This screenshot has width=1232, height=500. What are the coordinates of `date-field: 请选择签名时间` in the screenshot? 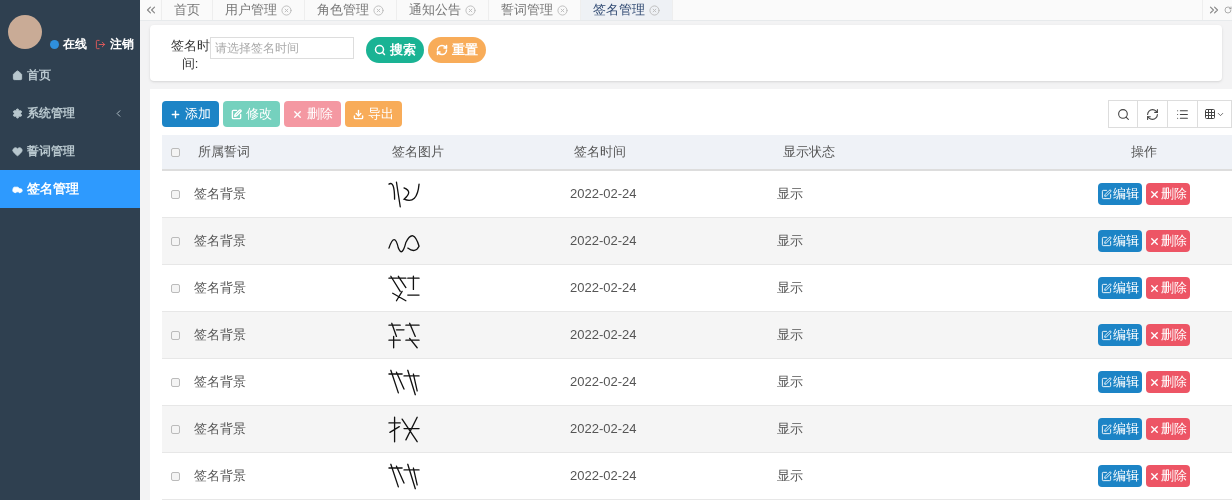 It's located at (282, 48).